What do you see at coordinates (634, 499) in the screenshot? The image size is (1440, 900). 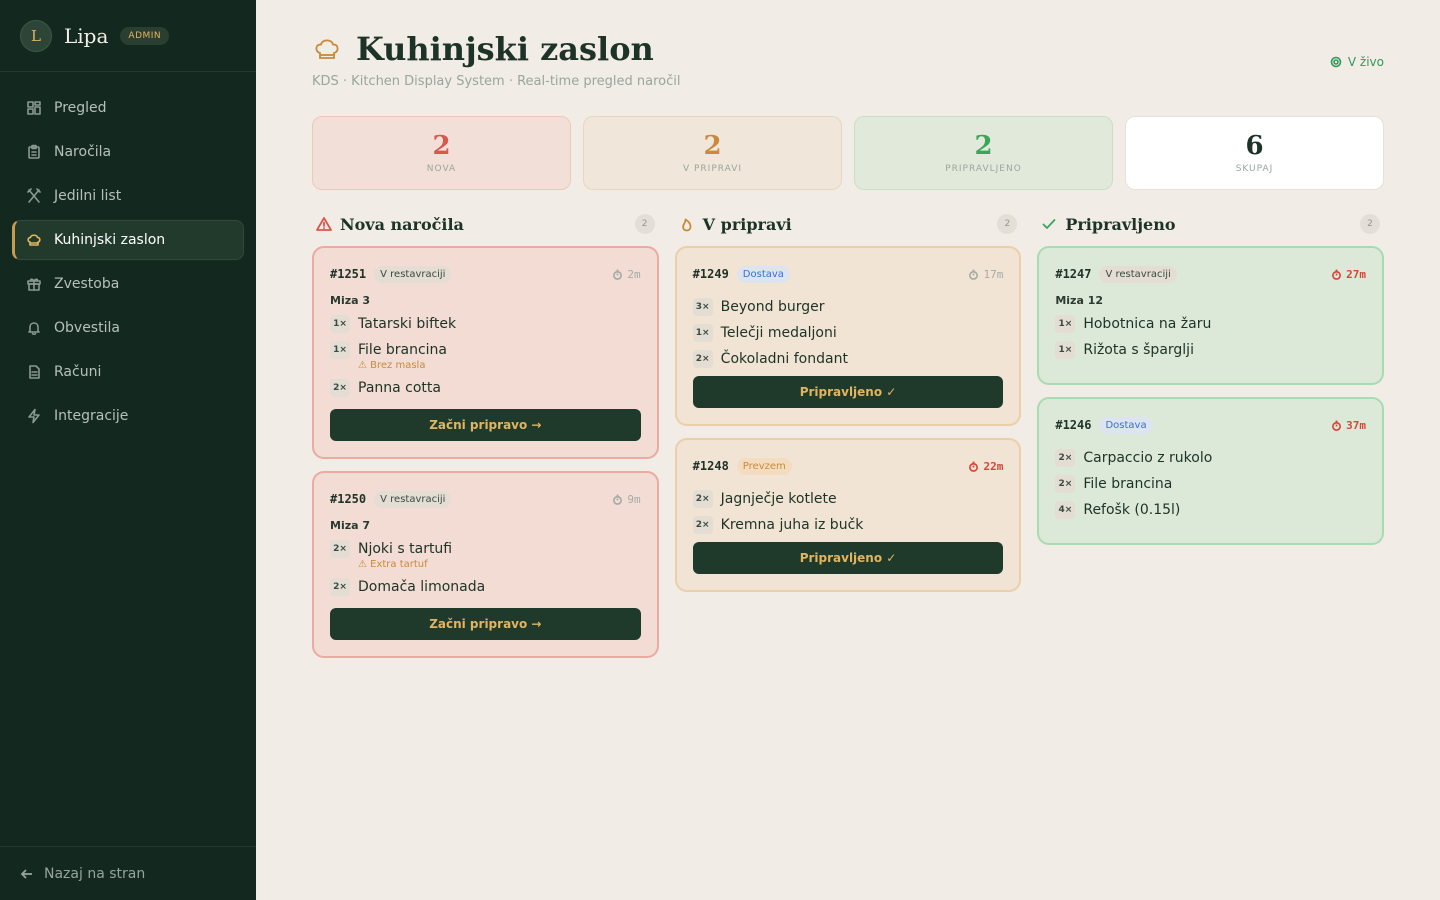 I see `order-time: 9m` at bounding box center [634, 499].